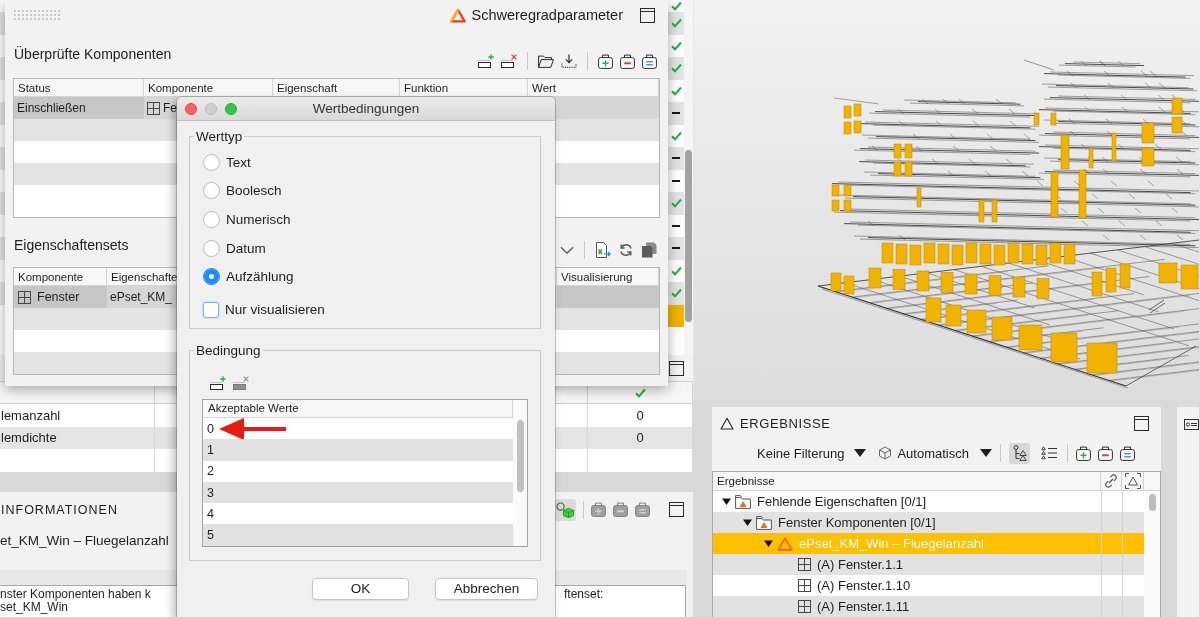 This screenshot has height=617, width=1200. I want to click on tree-row: (A) Fenster.1.11, so click(928, 606).